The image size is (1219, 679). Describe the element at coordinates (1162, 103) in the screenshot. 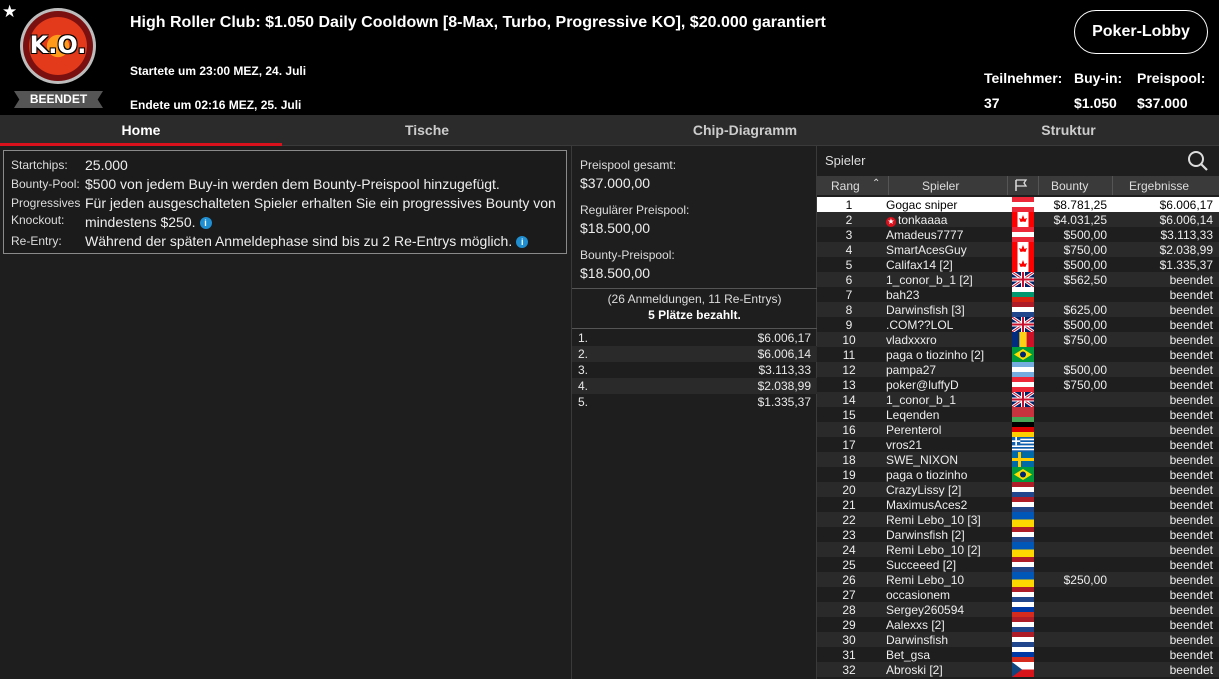

I see `prizepool-value: $37.000` at that location.